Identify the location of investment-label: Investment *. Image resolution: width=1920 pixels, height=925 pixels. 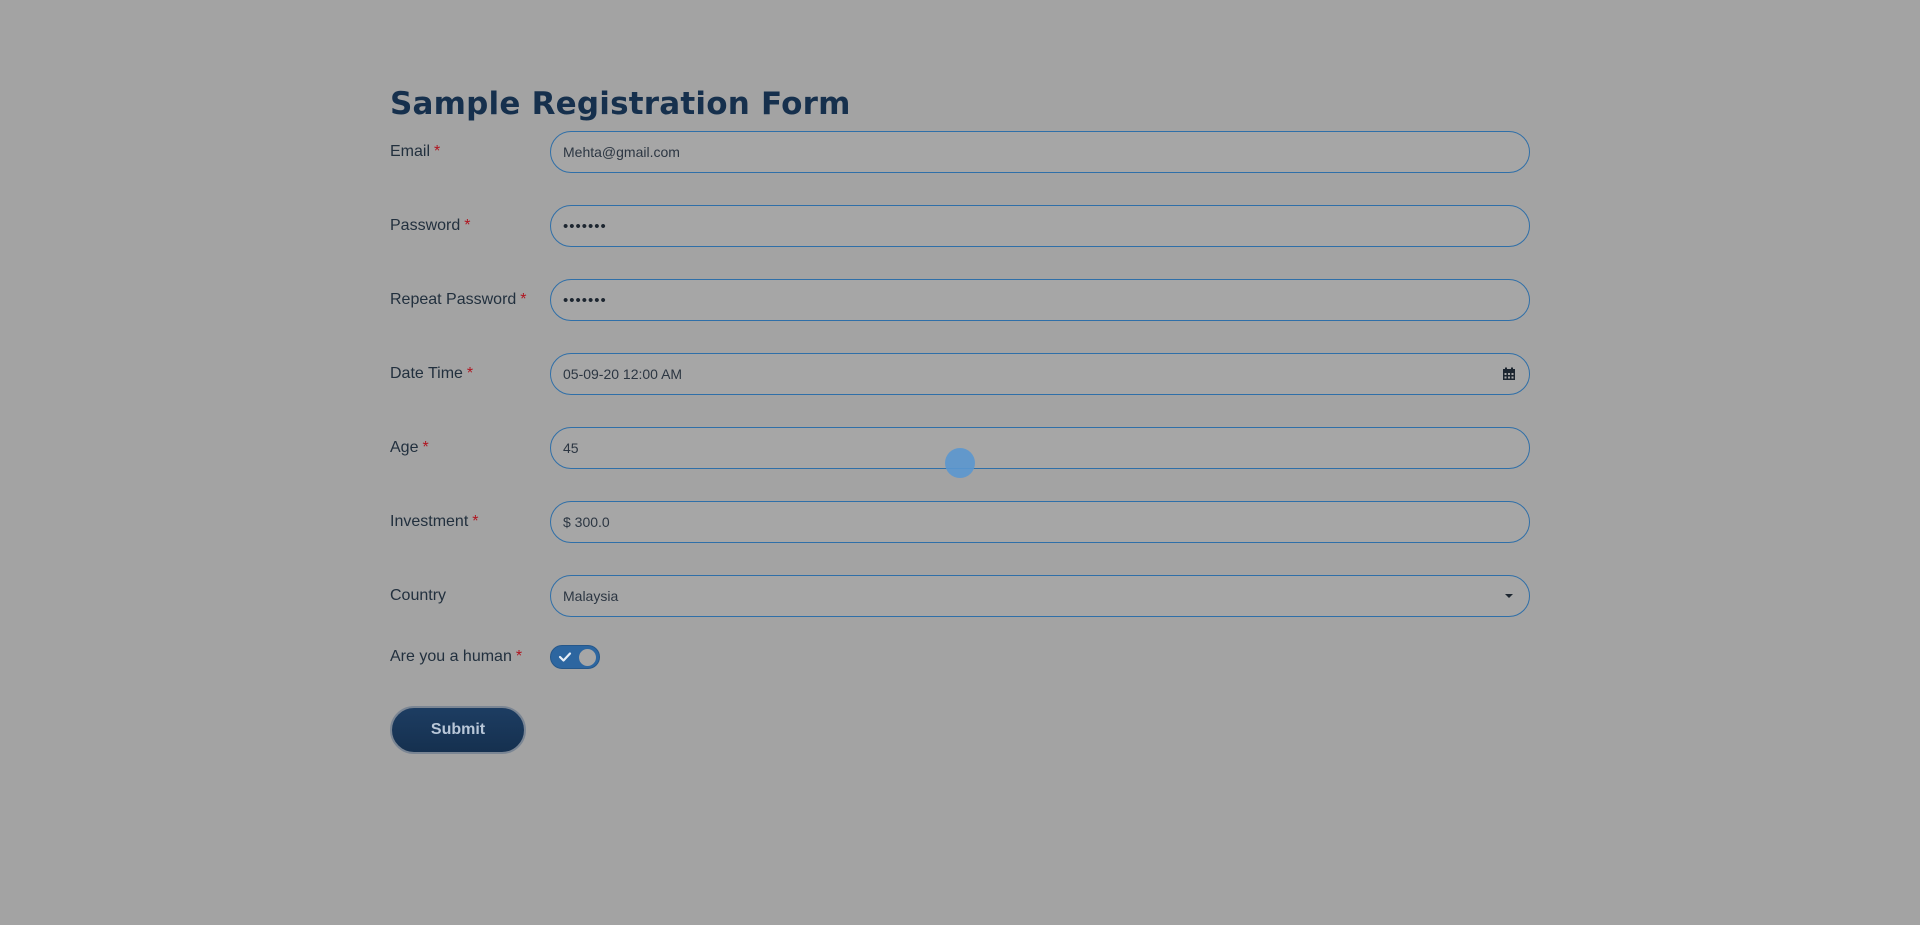
(434, 521).